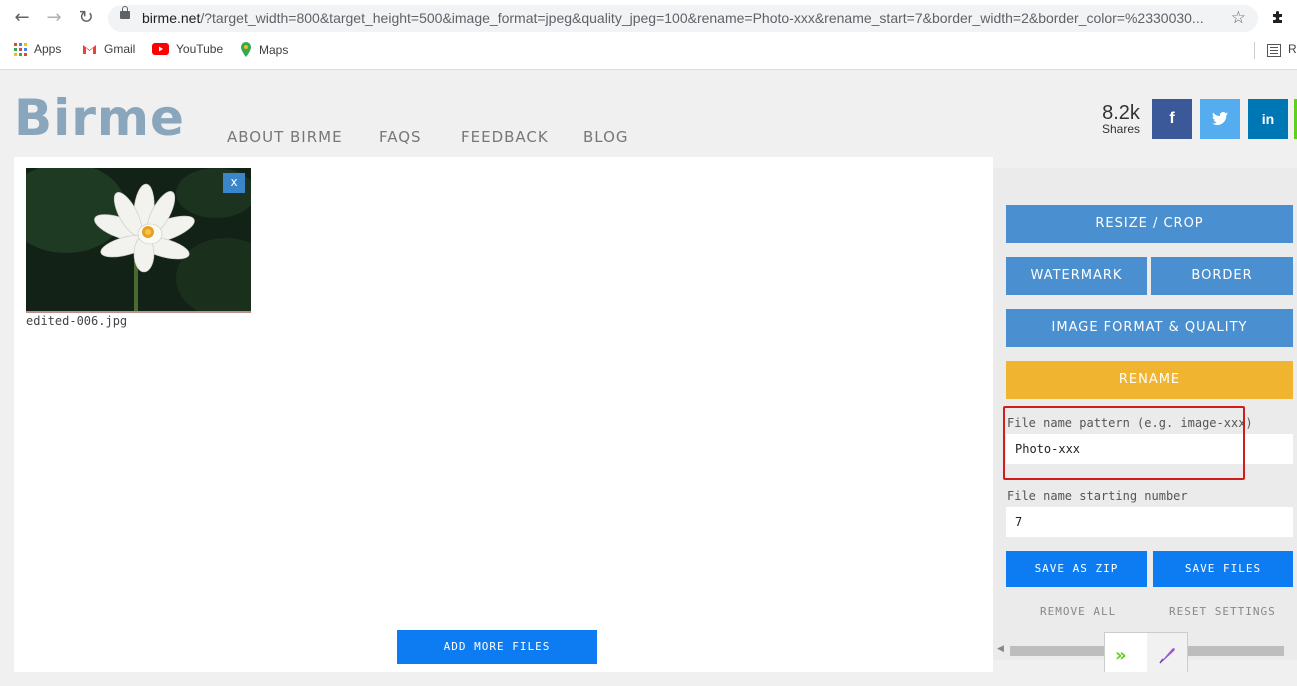 The width and height of the screenshot is (1297, 686). I want to click on save-files-button: SAVE FILES, so click(1223, 569).